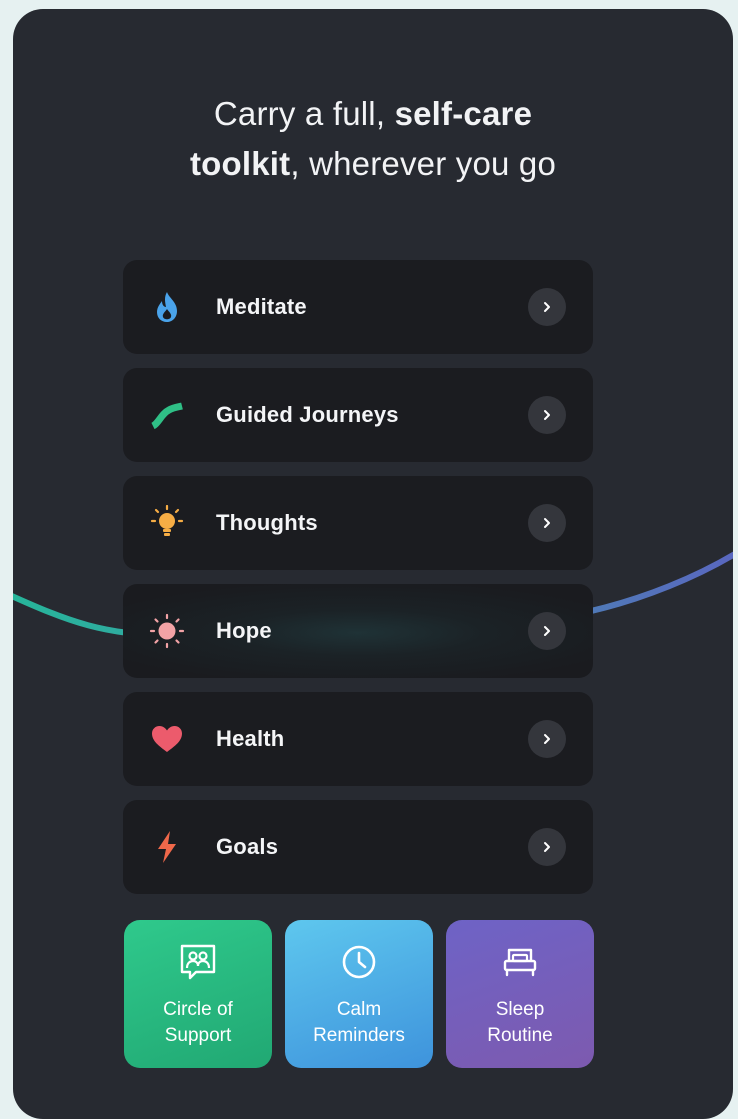 The width and height of the screenshot is (738, 1119). Describe the element at coordinates (250, 738) in the screenshot. I see `list-item-label: Health` at that location.